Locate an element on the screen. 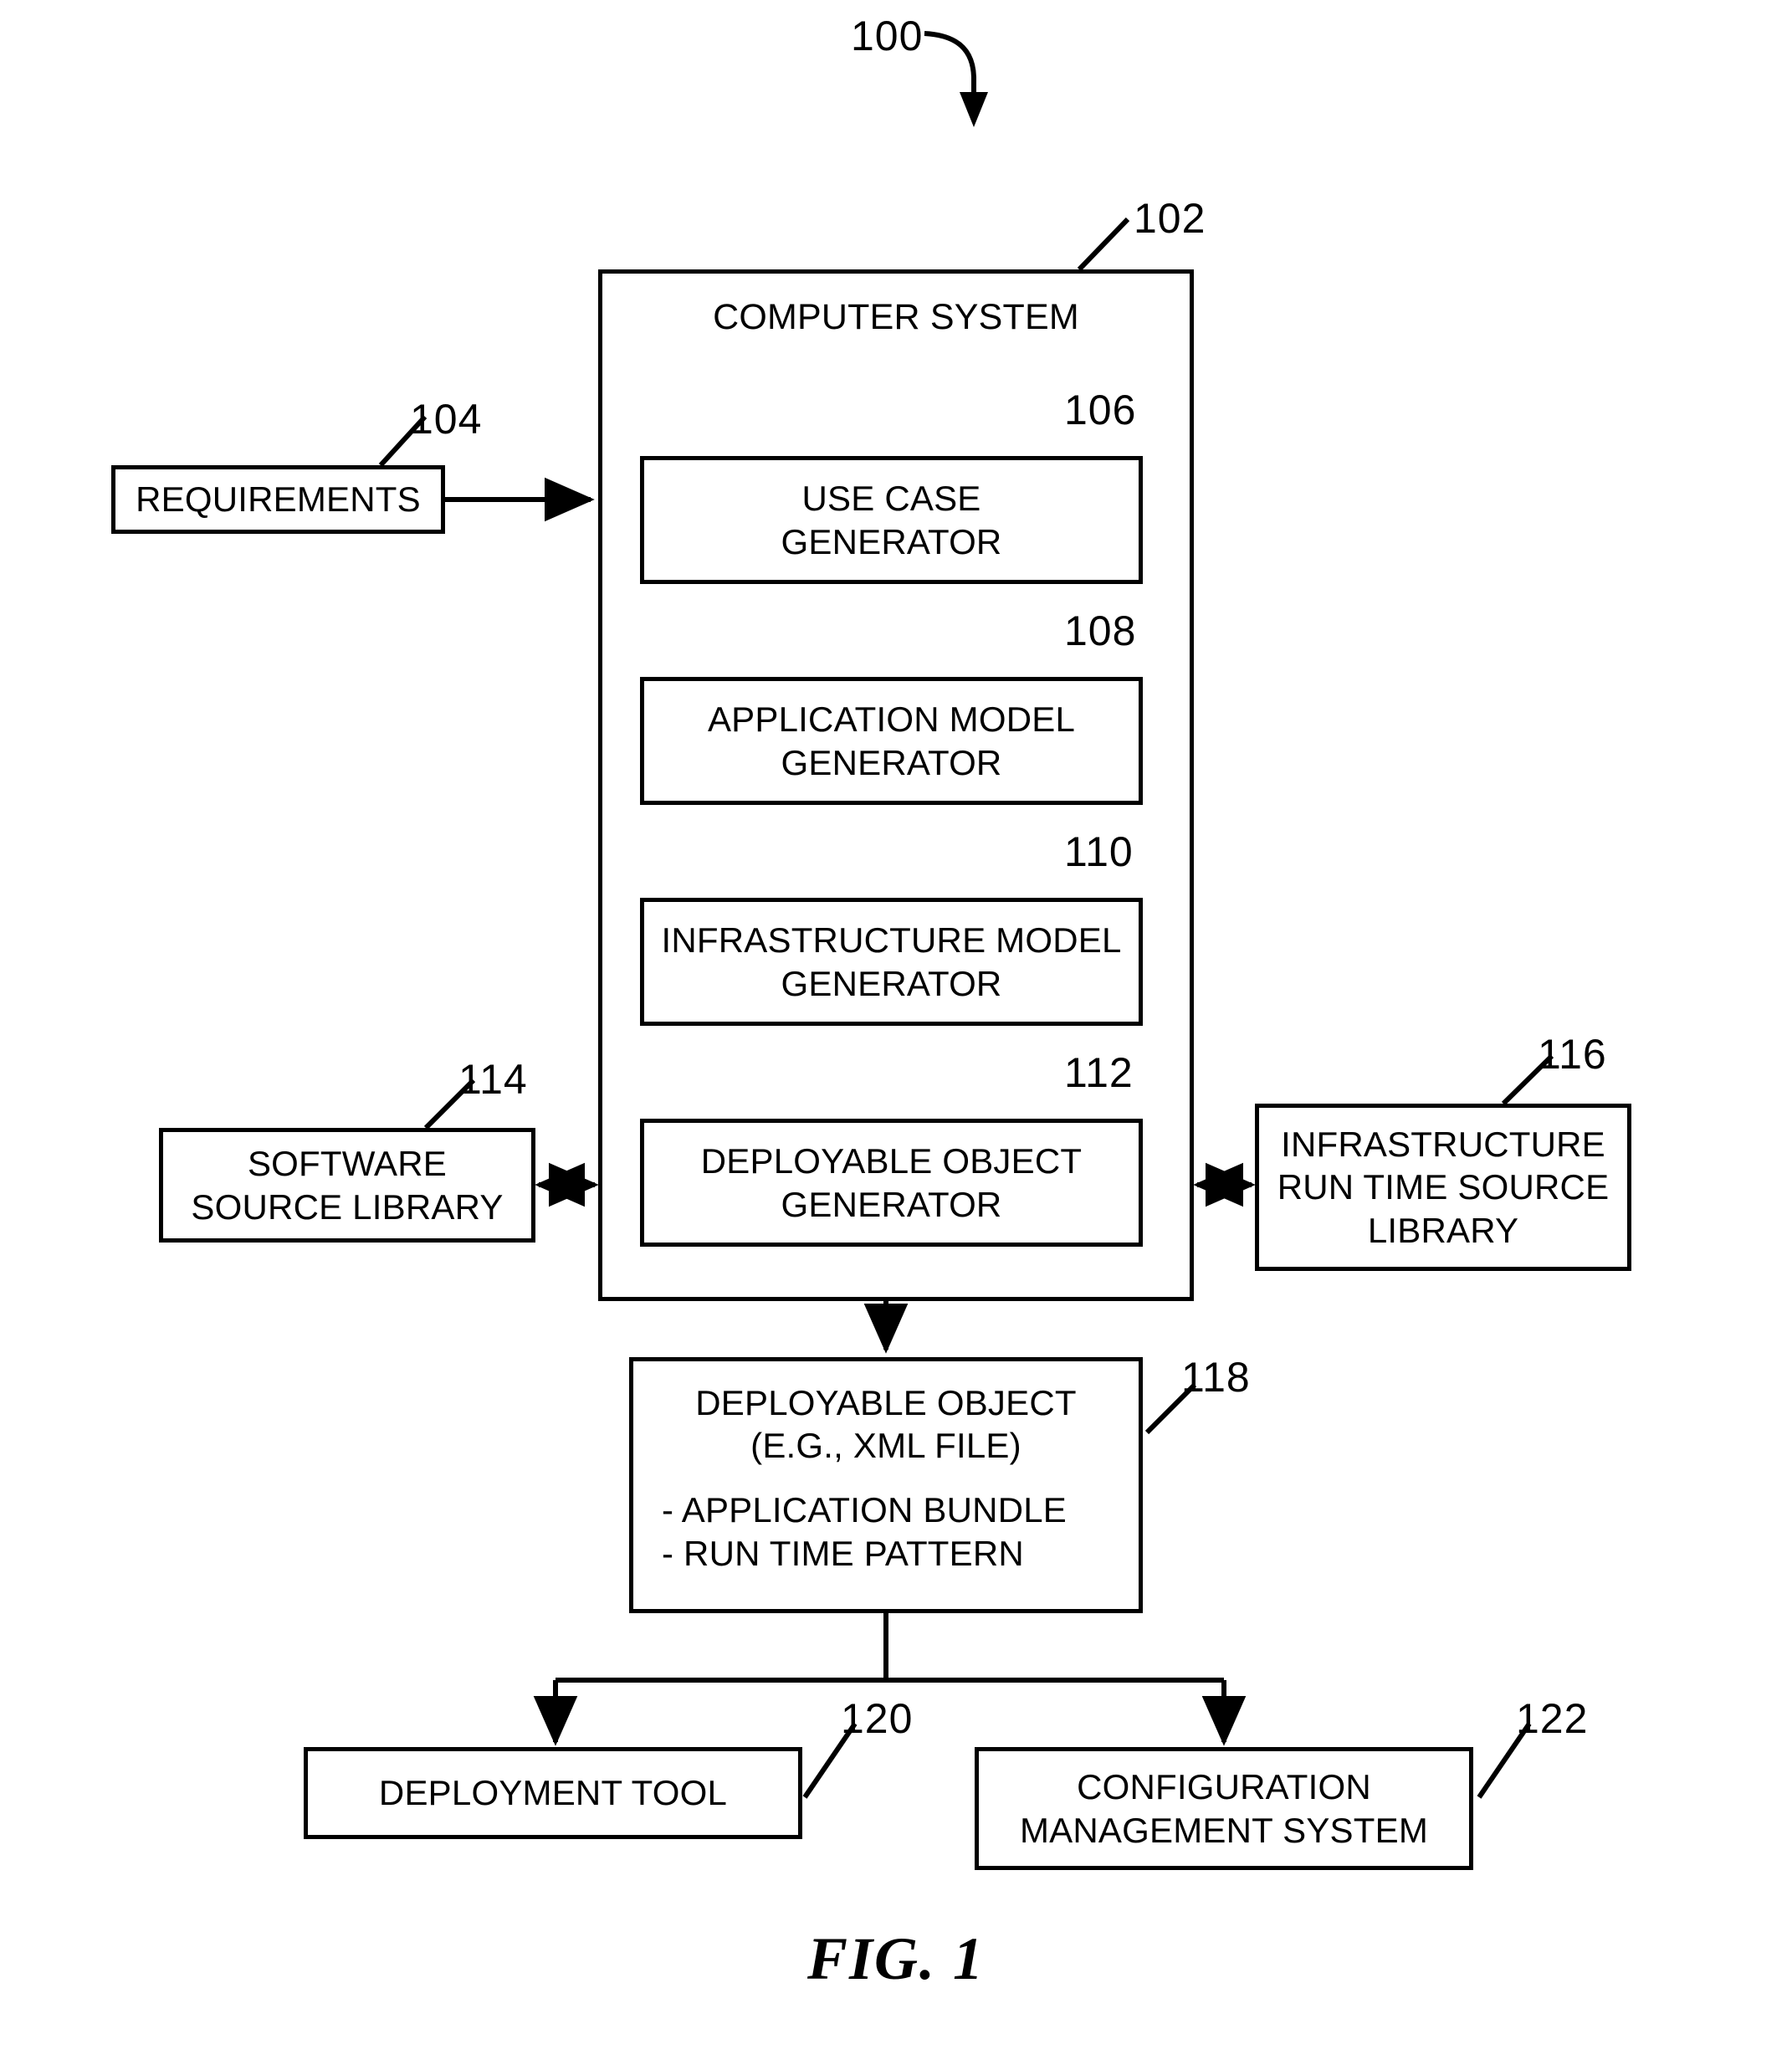  use-case-generator-label-line2: GENERATOR is located at coordinates (891, 541).